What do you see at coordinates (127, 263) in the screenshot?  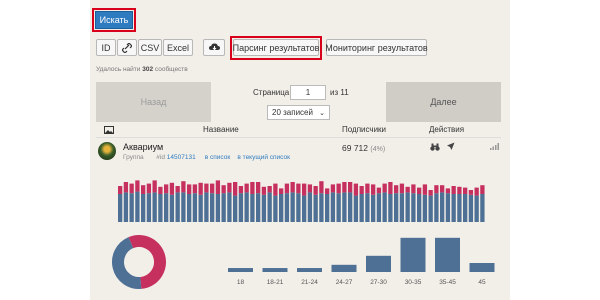 I see `donut-slice` at bounding box center [127, 263].